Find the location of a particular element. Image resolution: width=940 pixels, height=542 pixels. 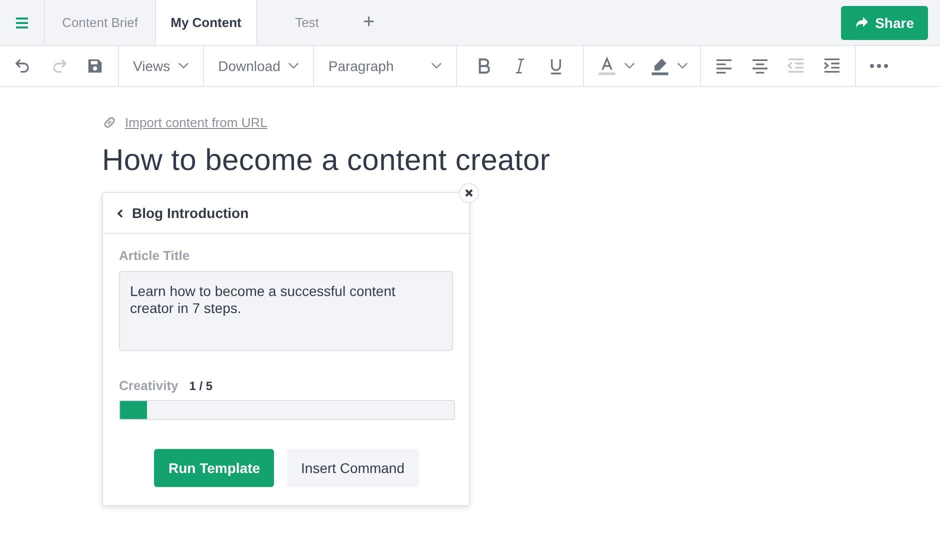

text-color-icon is located at coordinates (607, 66).